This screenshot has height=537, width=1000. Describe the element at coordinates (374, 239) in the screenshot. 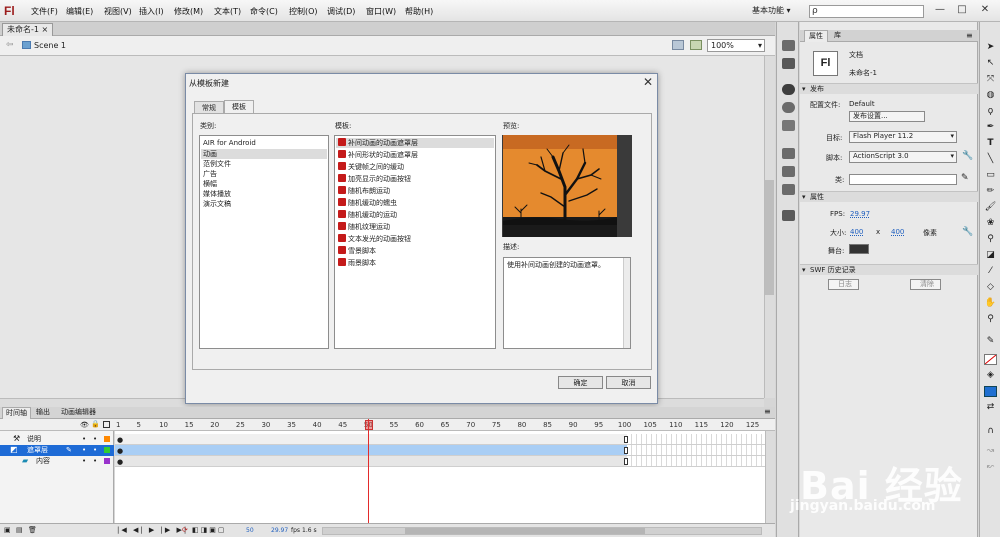

I see `list-item: 文本发光的动画按钮` at that location.